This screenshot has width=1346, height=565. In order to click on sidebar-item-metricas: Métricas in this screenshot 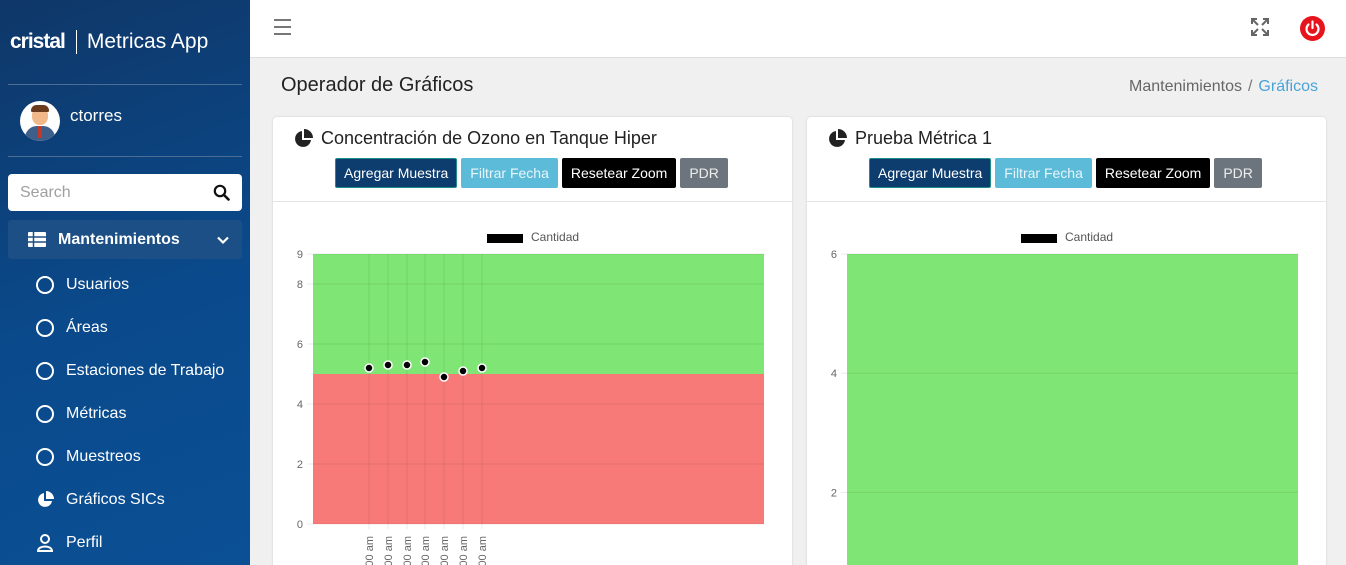, I will do `click(125, 413)`.